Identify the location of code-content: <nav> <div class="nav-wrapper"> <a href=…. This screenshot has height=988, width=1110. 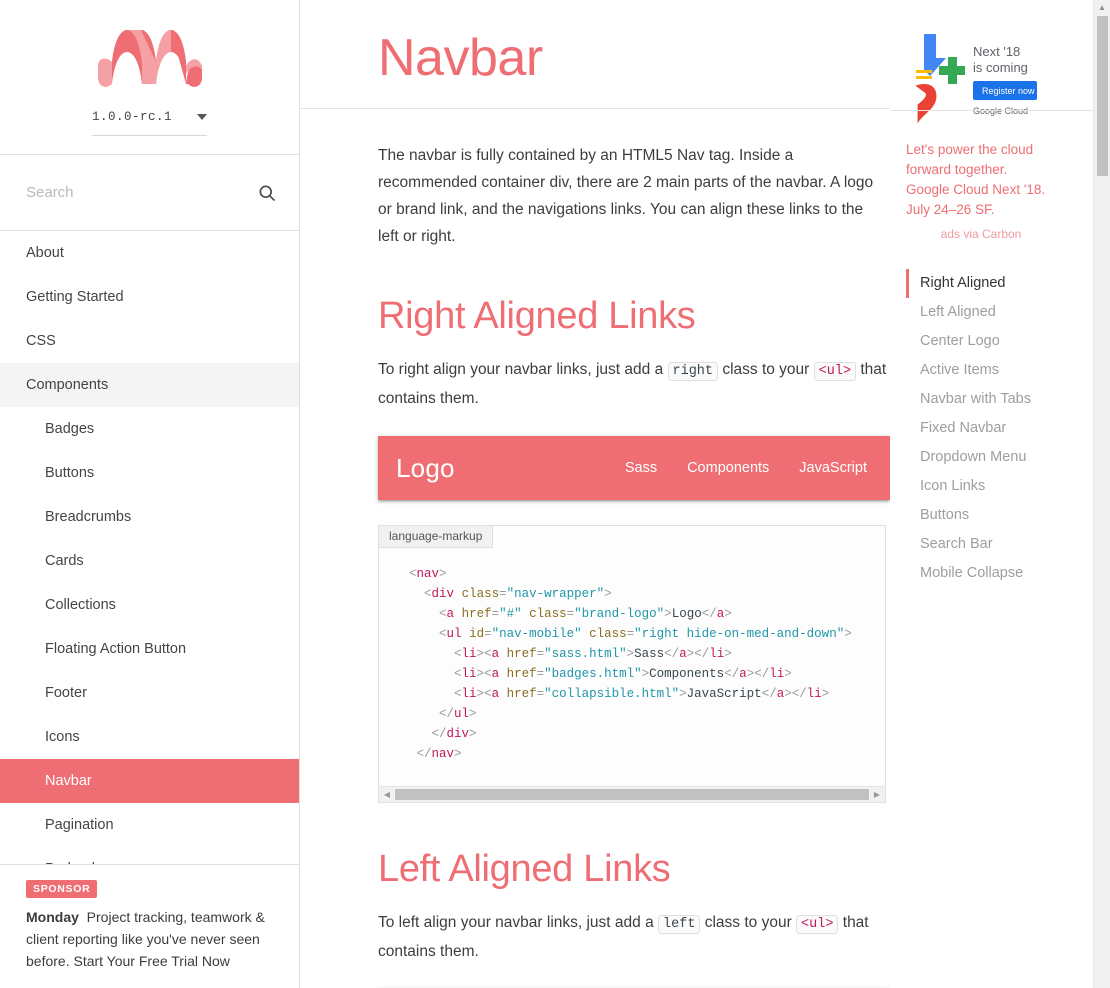
(632, 667).